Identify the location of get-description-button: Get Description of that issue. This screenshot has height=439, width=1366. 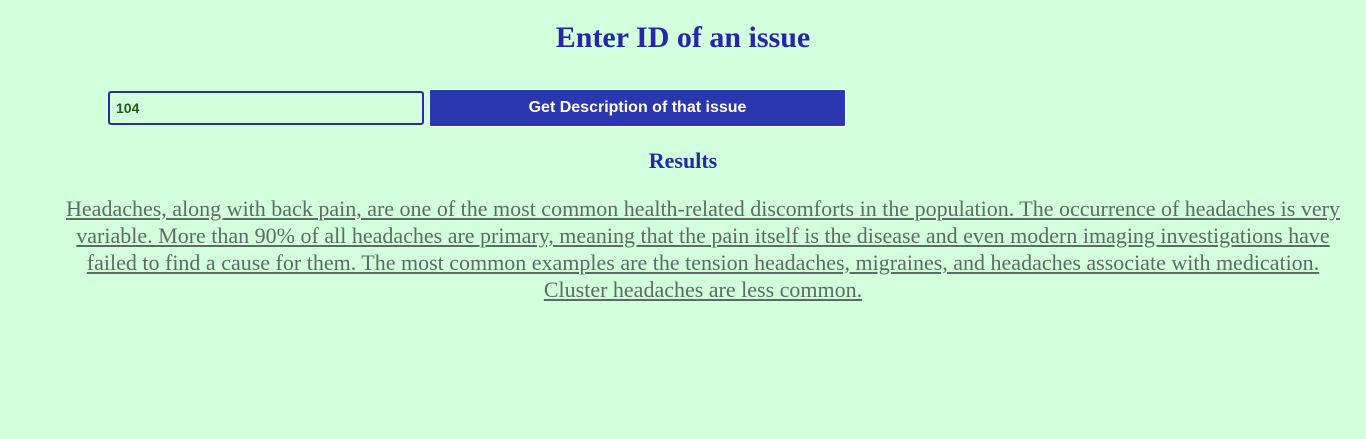
(637, 108).